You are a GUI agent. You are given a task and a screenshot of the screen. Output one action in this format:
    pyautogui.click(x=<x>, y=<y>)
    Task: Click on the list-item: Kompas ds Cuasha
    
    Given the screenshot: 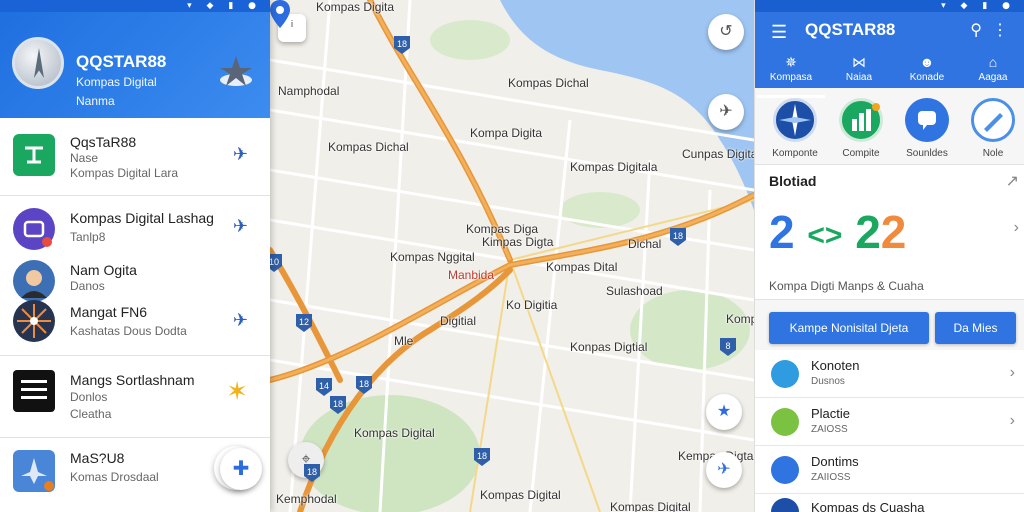 What is the action you would take?
    pyautogui.click(x=889, y=503)
    